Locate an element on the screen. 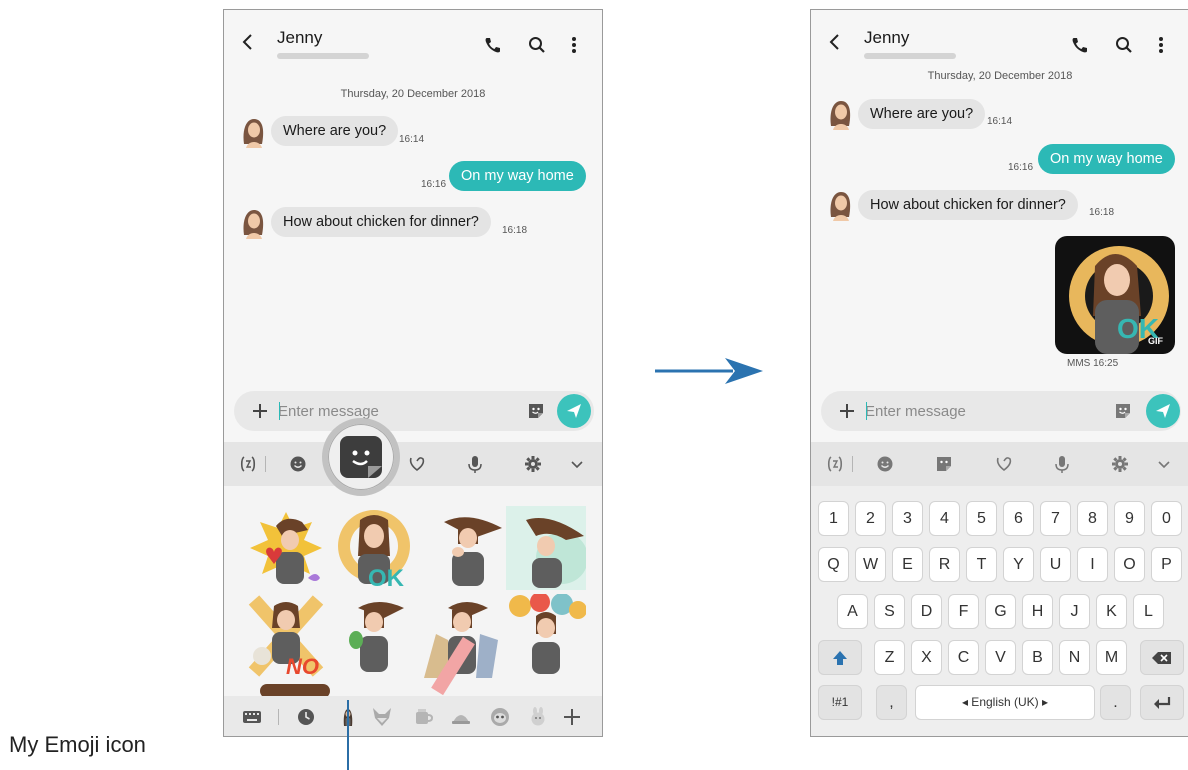 This screenshot has width=1188, height=770. key: T is located at coordinates (981, 564).